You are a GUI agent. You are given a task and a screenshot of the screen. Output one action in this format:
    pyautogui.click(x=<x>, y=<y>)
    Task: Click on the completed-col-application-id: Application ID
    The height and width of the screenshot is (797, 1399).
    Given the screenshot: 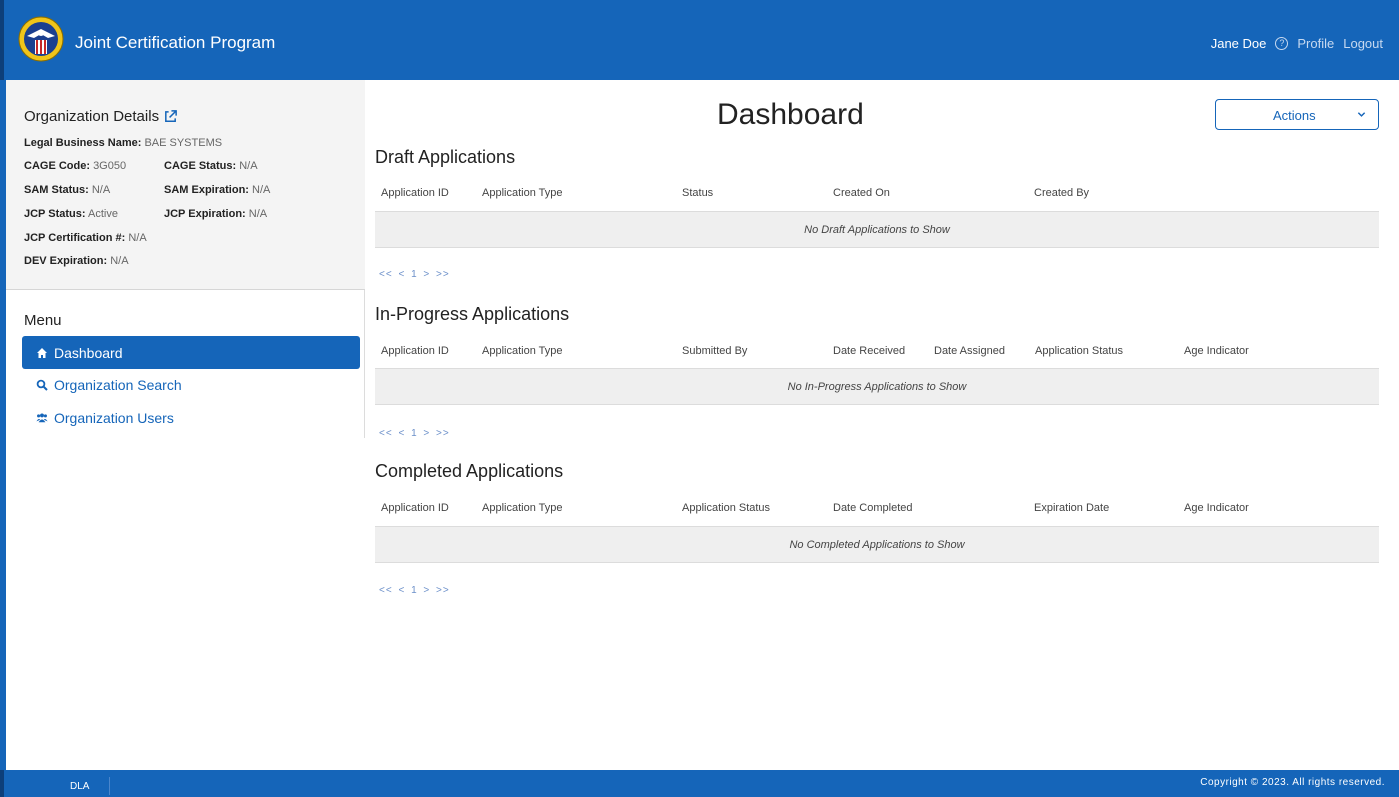 What is the action you would take?
    pyautogui.click(x=415, y=508)
    